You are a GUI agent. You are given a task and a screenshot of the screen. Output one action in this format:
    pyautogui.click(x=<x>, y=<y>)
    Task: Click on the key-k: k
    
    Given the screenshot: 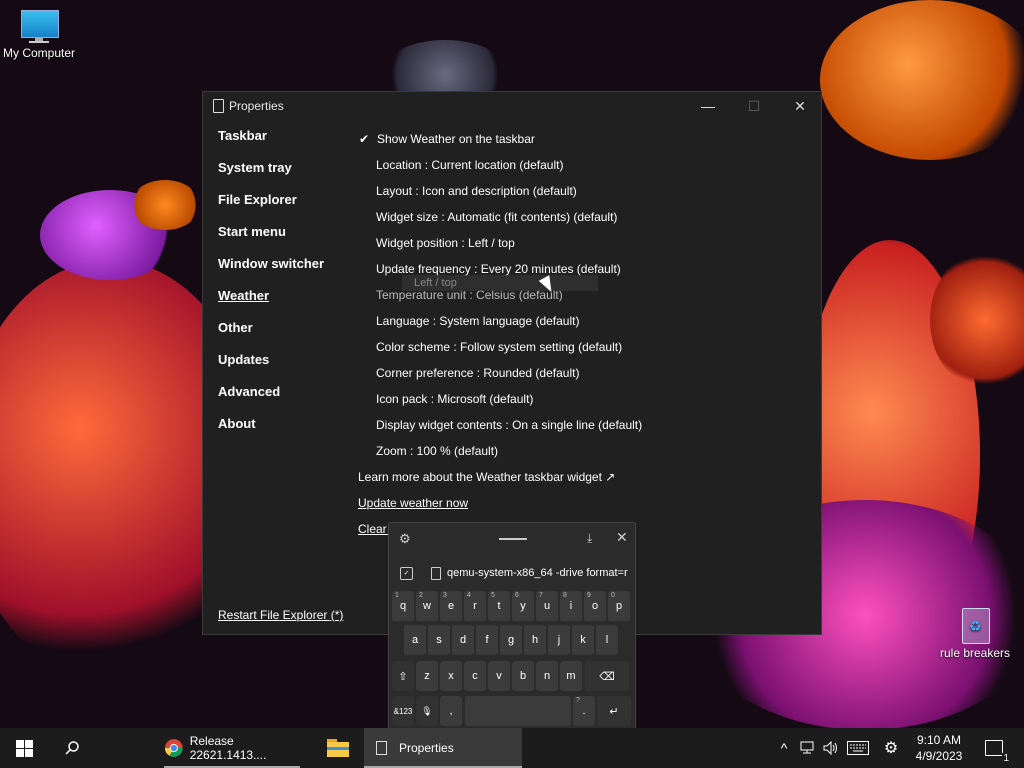 What is the action you would take?
    pyautogui.click(x=583, y=640)
    